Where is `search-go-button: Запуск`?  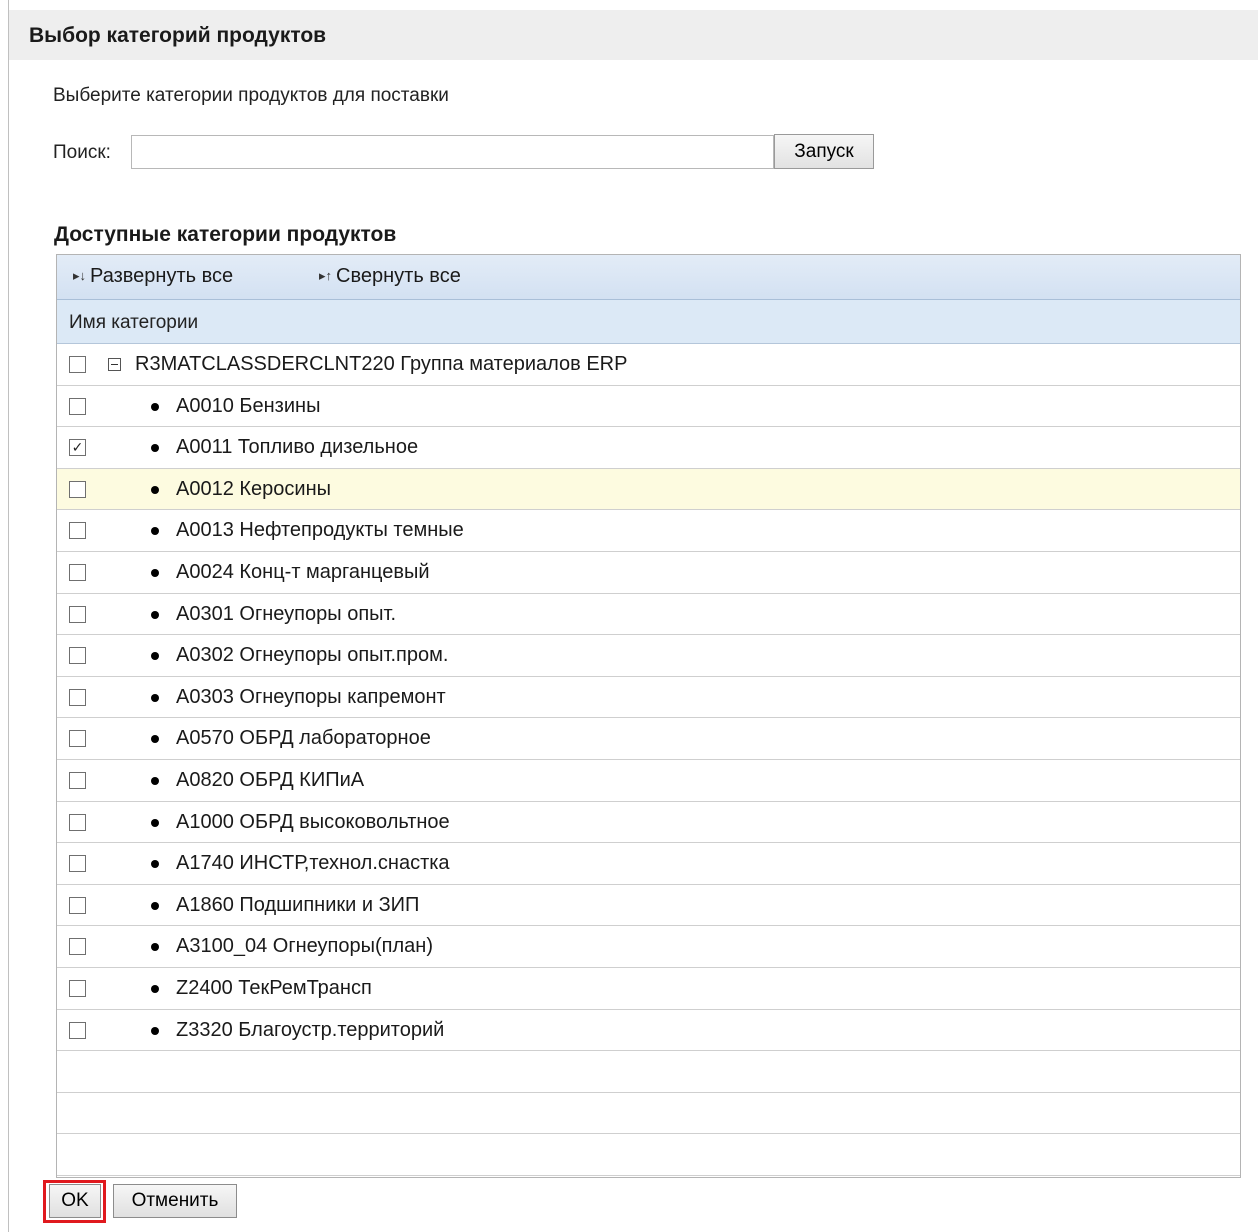 search-go-button: Запуск is located at coordinates (824, 151).